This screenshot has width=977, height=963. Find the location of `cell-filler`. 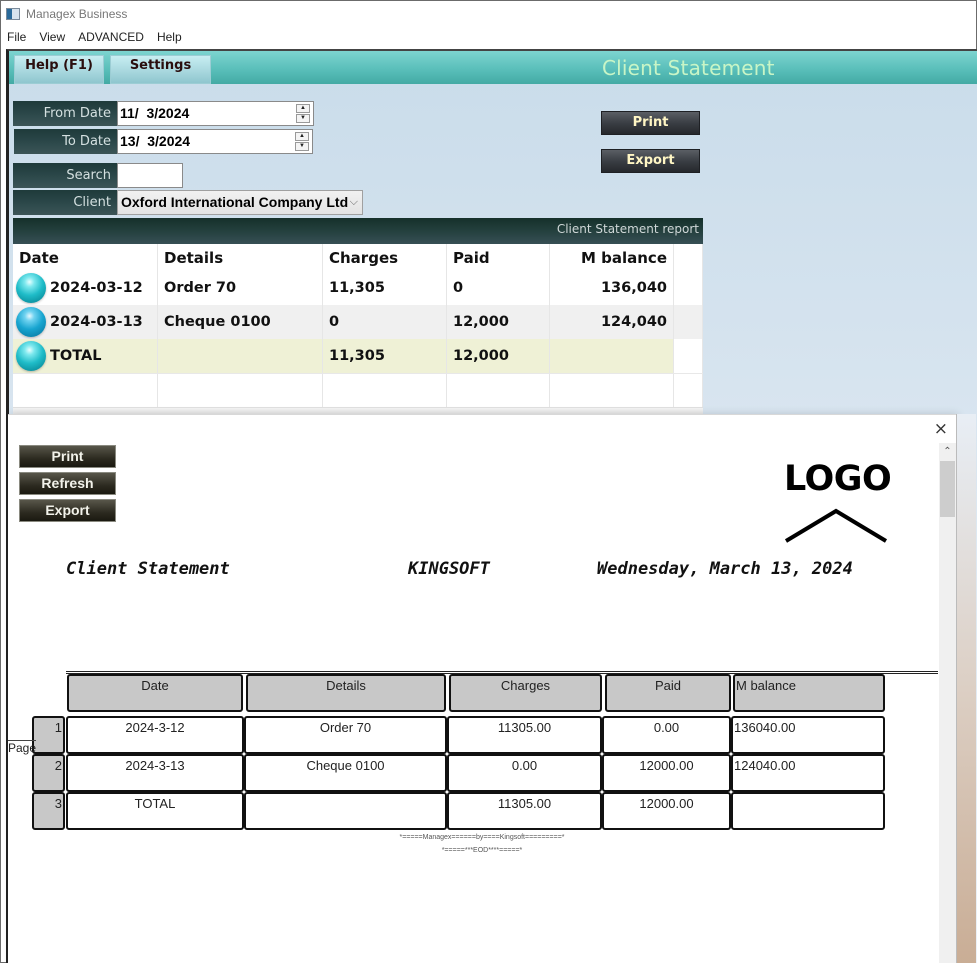

cell-filler is located at coordinates (688, 288).